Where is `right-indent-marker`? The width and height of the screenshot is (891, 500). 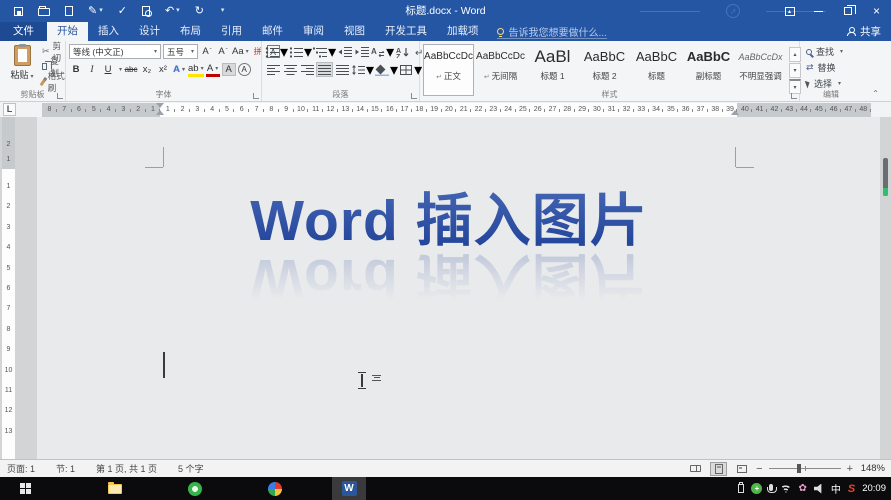
right-indent-marker is located at coordinates (735, 112).